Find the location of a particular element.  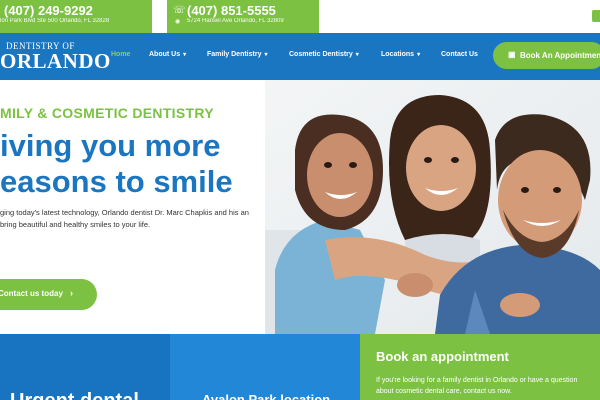

hero-headline: iving you more easons to smile is located at coordinates (116, 164).